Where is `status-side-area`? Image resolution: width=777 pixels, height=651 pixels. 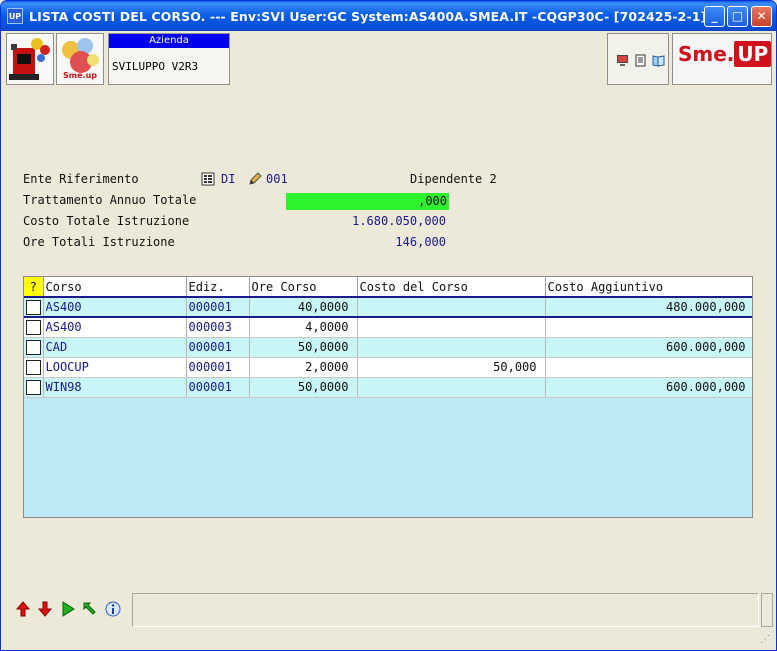
status-side-area is located at coordinates (767, 610).